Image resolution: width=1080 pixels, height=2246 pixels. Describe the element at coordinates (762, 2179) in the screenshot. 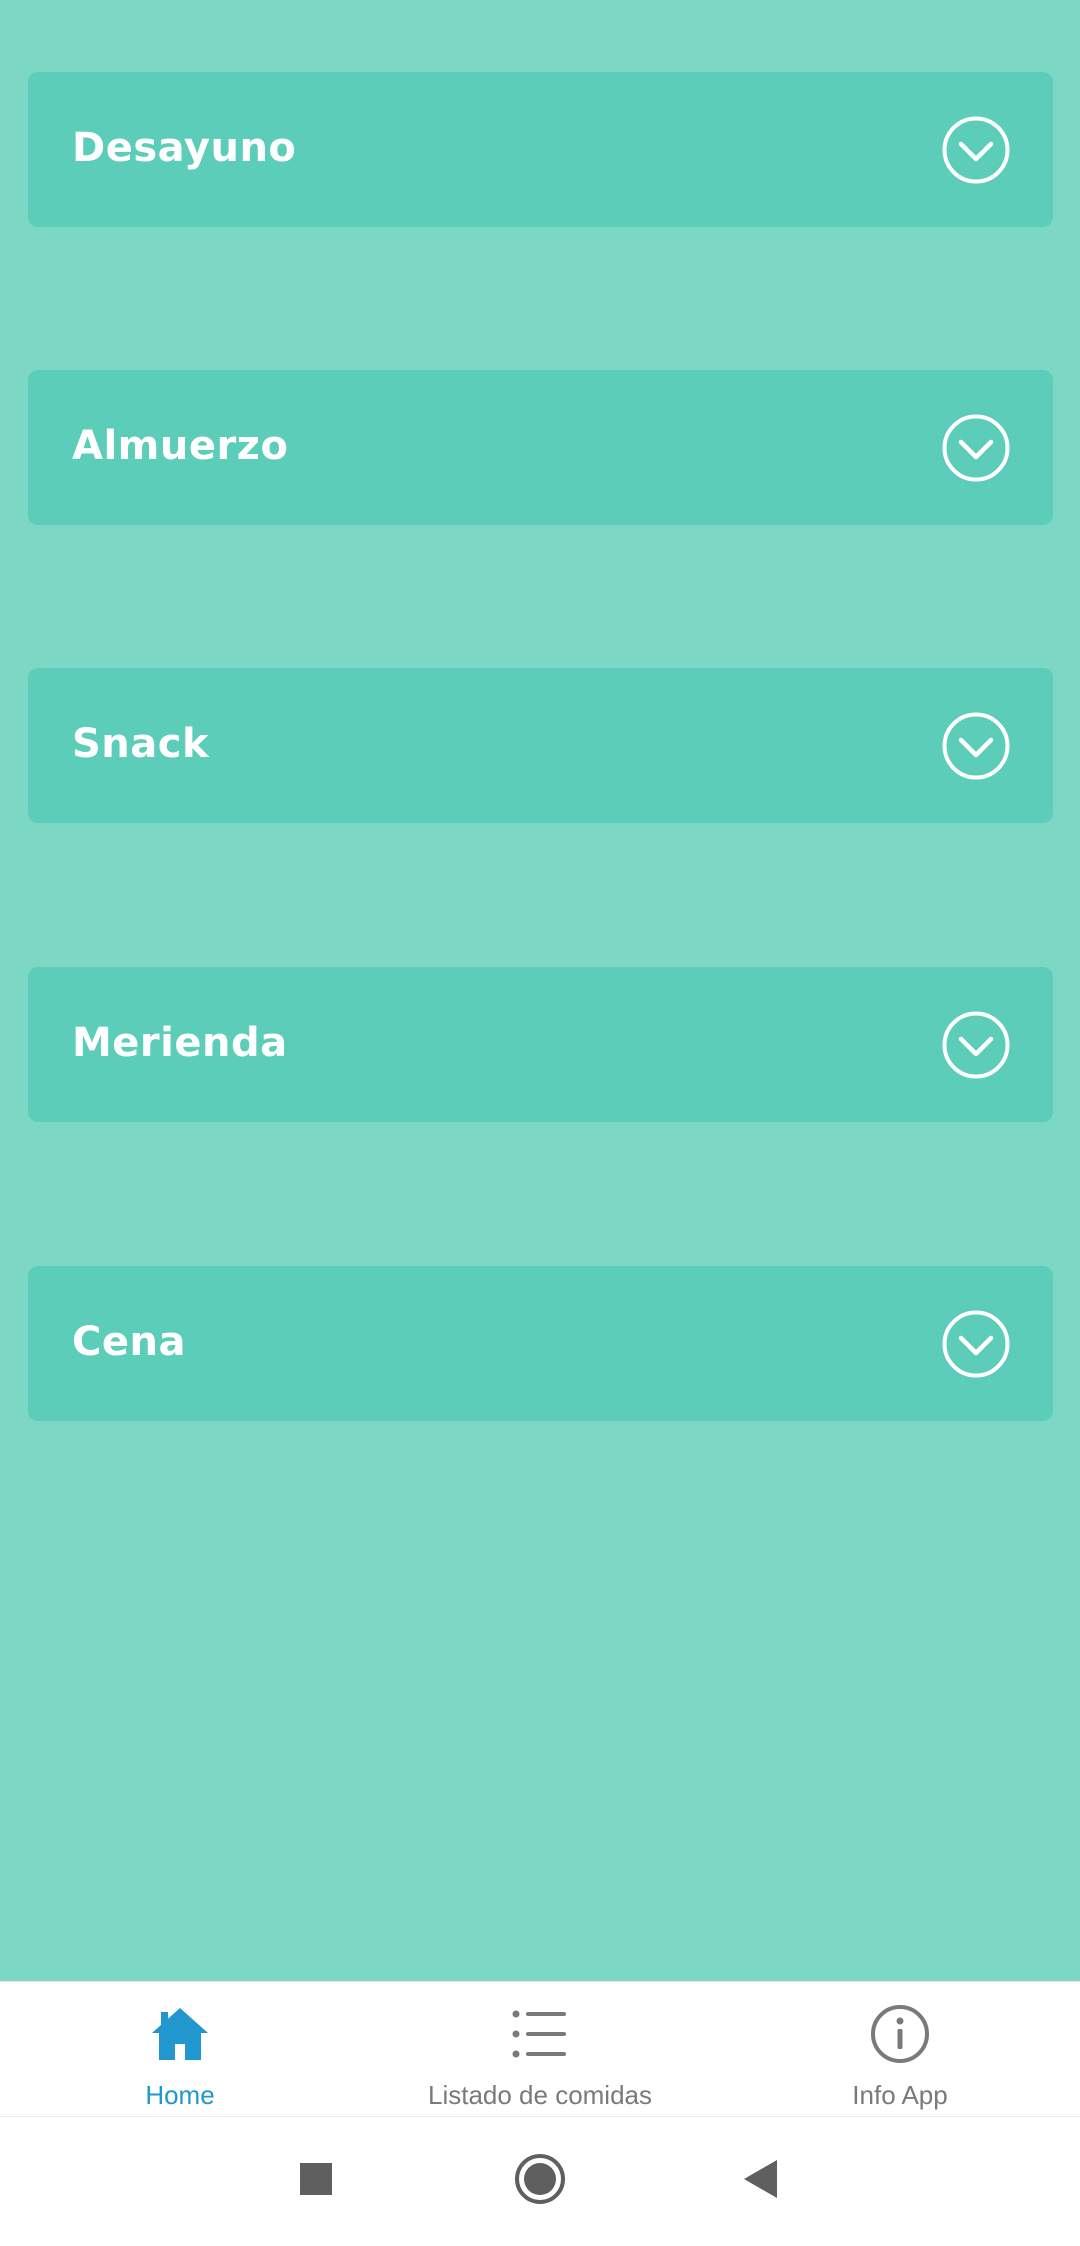

I see `back-triangle-icon` at that location.